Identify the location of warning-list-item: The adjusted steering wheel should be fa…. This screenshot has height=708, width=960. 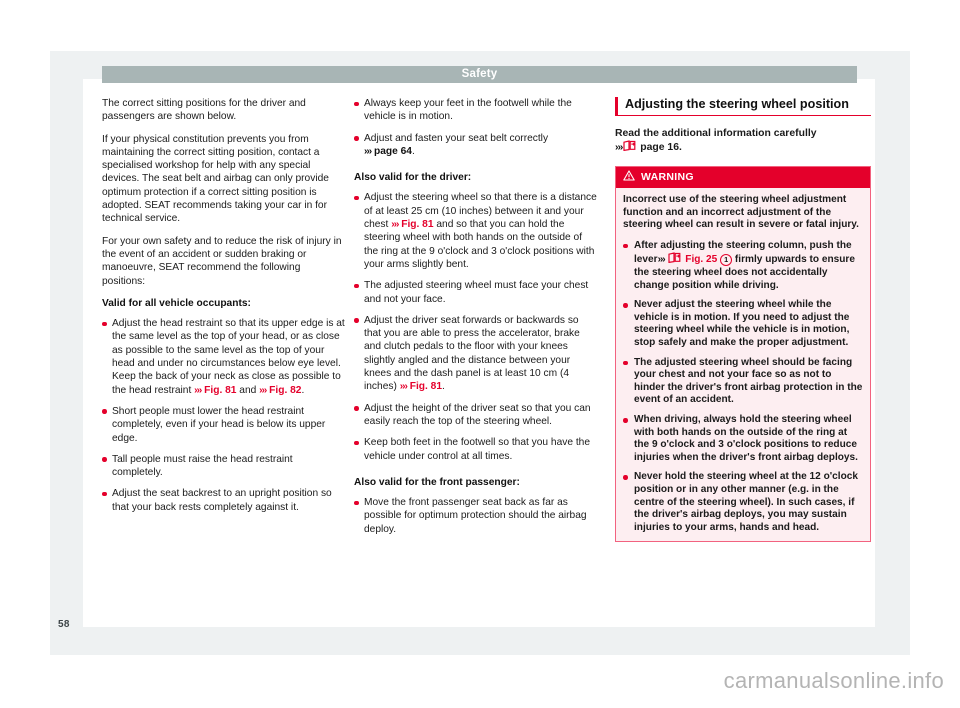
(743, 382).